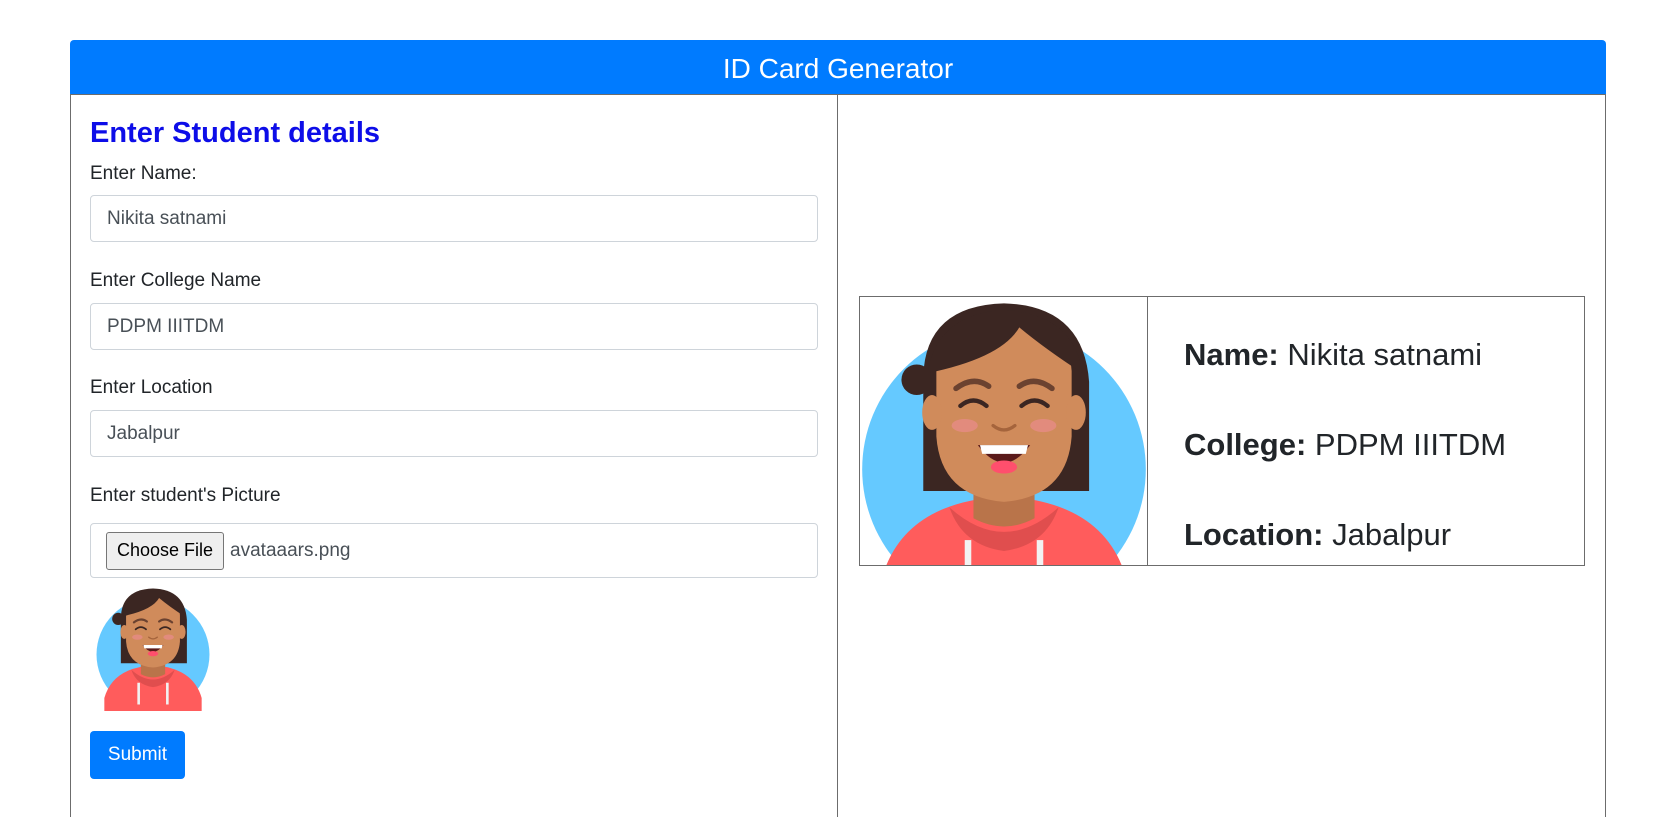 Image resolution: width=1655 pixels, height=817 pixels. What do you see at coordinates (151, 387) in the screenshot?
I see `location-label: Enter Location` at bounding box center [151, 387].